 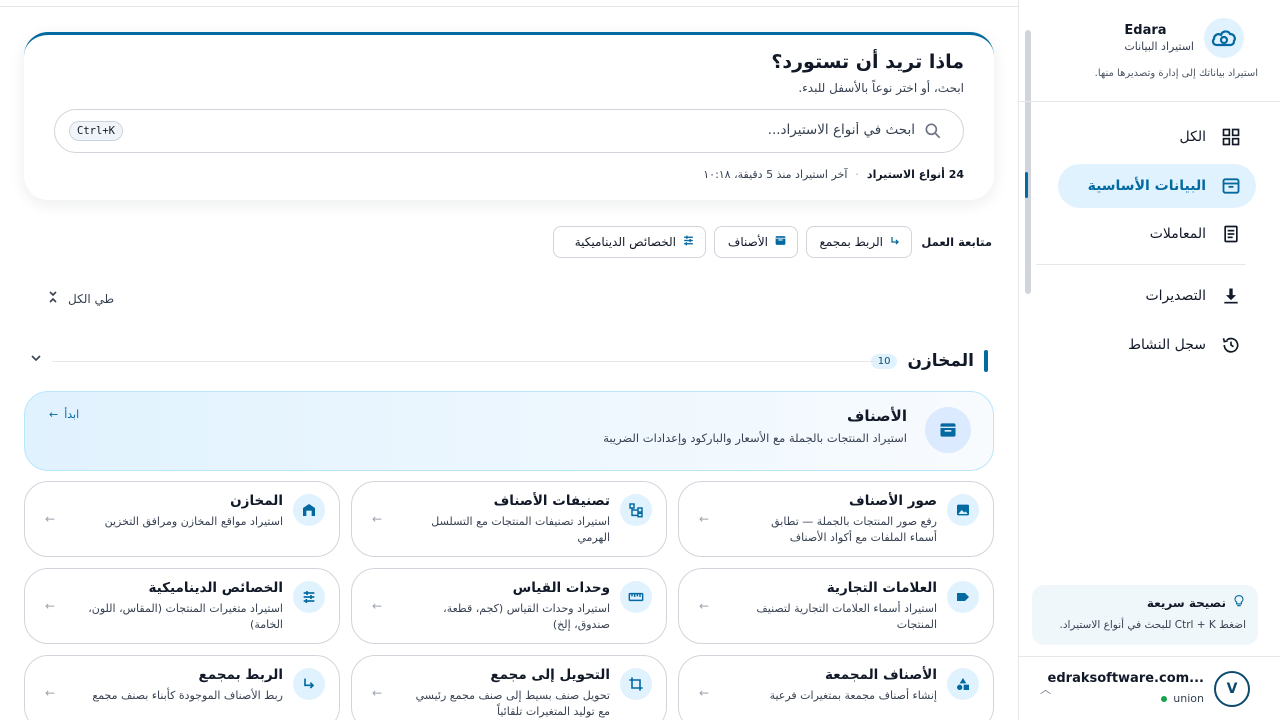 I want to click on search-box: Ctrl+K, so click(x=509, y=131).